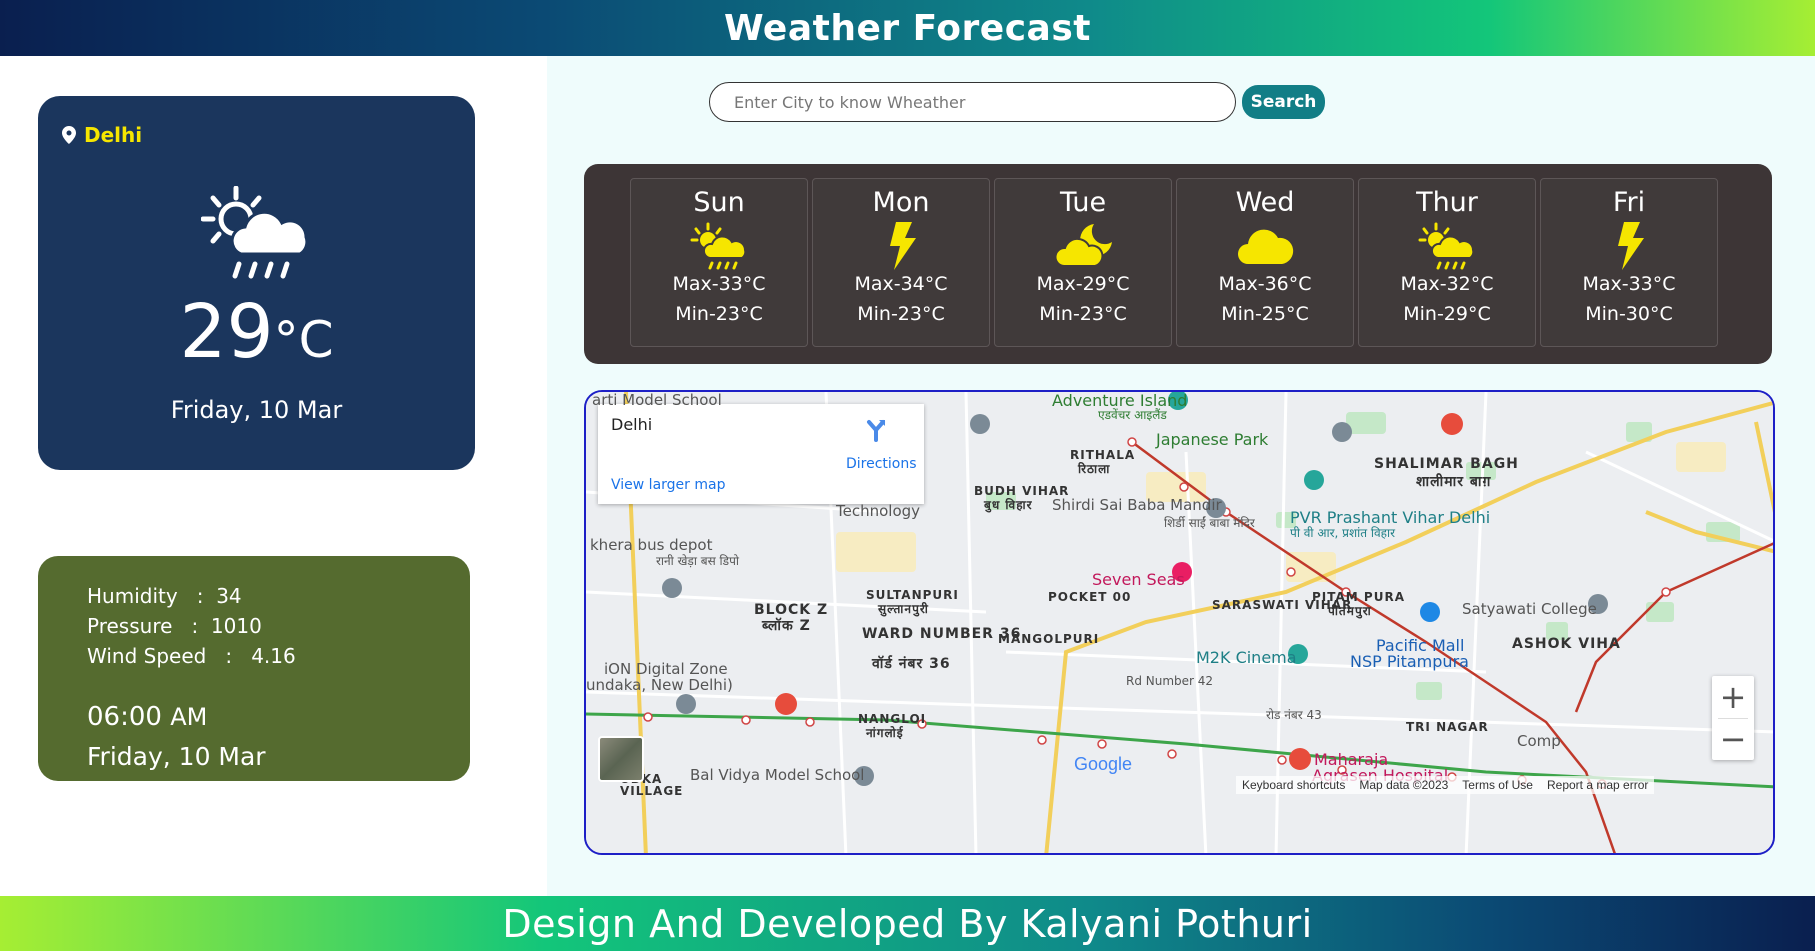 The height and width of the screenshot is (951, 1815). Describe the element at coordinates (1447, 284) in the screenshot. I see `day-max-temp: Max-32°C` at that location.